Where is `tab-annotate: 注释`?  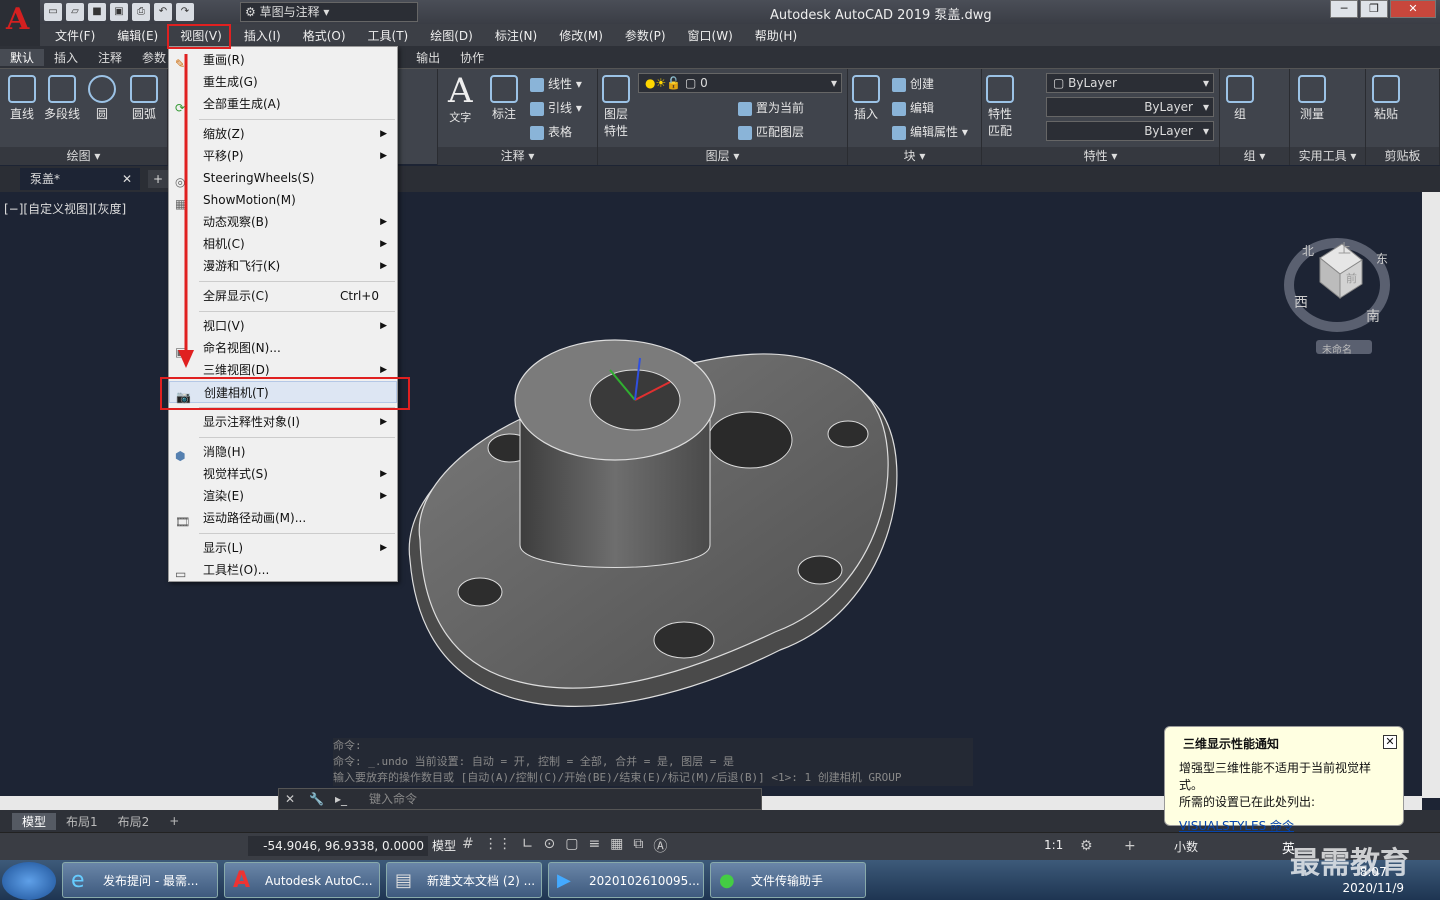 tab-annotate: 注释 is located at coordinates (110, 57).